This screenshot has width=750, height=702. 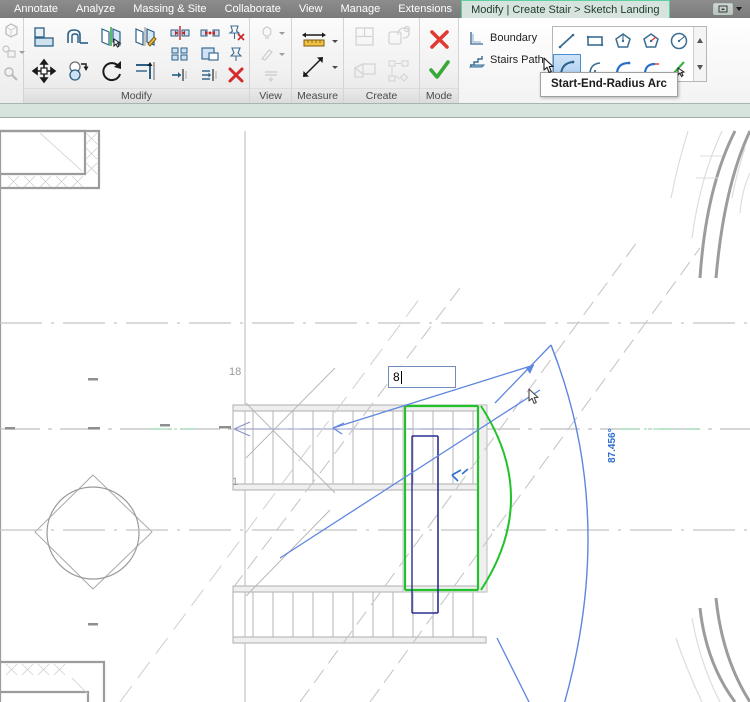 I want to click on cancel-button, so click(x=439, y=40).